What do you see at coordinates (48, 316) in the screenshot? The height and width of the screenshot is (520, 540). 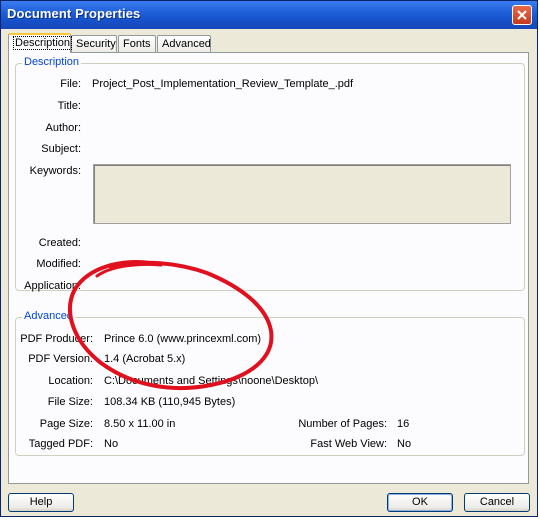 I see `advanced-group-title: Advanced` at bounding box center [48, 316].